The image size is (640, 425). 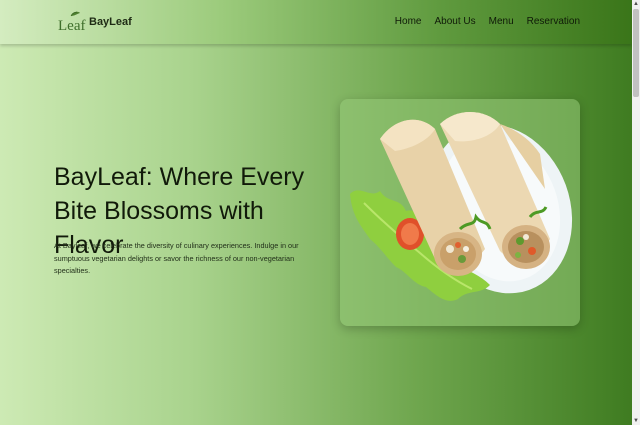 I want to click on scroll-thumb, so click(x=636, y=53).